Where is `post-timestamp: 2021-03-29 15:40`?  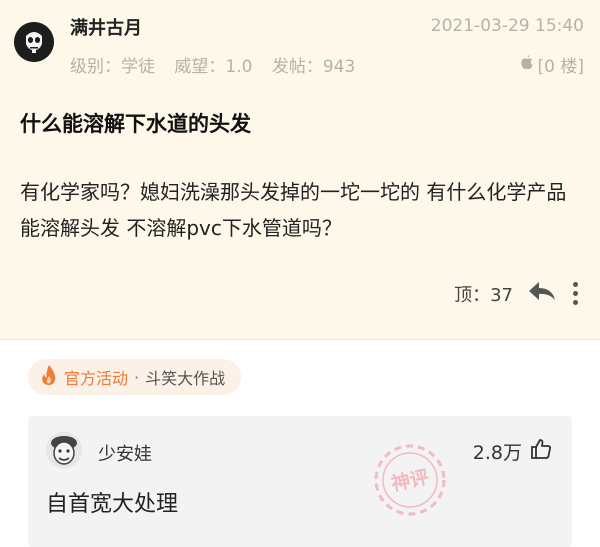 post-timestamp: 2021-03-29 15:40 is located at coordinates (507, 26).